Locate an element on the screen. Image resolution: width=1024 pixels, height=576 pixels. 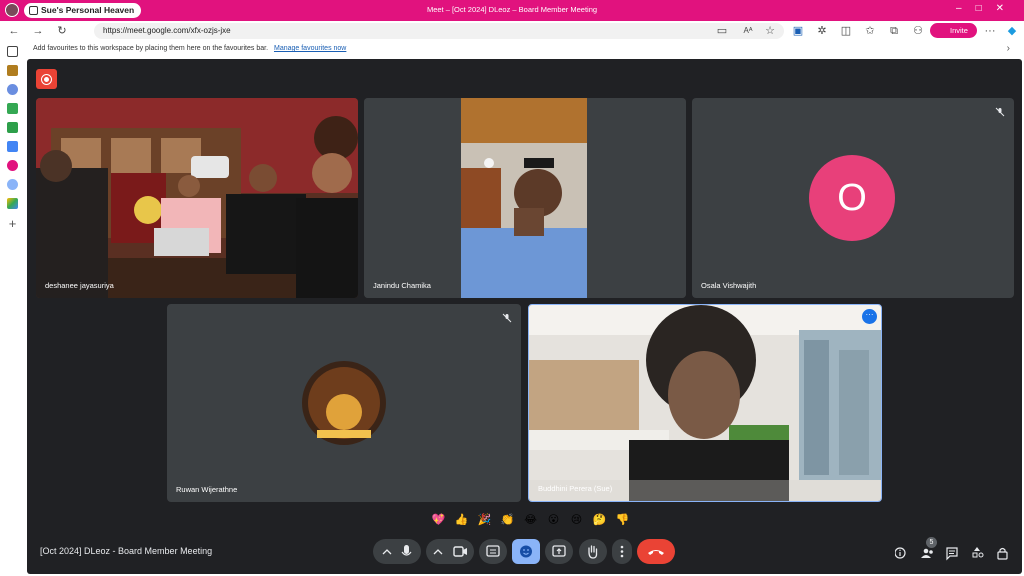
leave-call-button is located at coordinates (656, 551).